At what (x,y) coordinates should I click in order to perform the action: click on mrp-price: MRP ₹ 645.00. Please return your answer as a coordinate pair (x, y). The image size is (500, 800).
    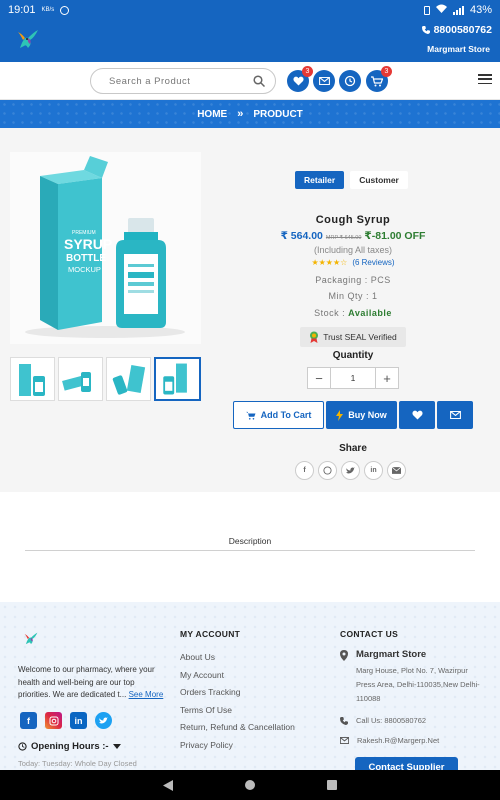
    Looking at the image, I should click on (343, 238).